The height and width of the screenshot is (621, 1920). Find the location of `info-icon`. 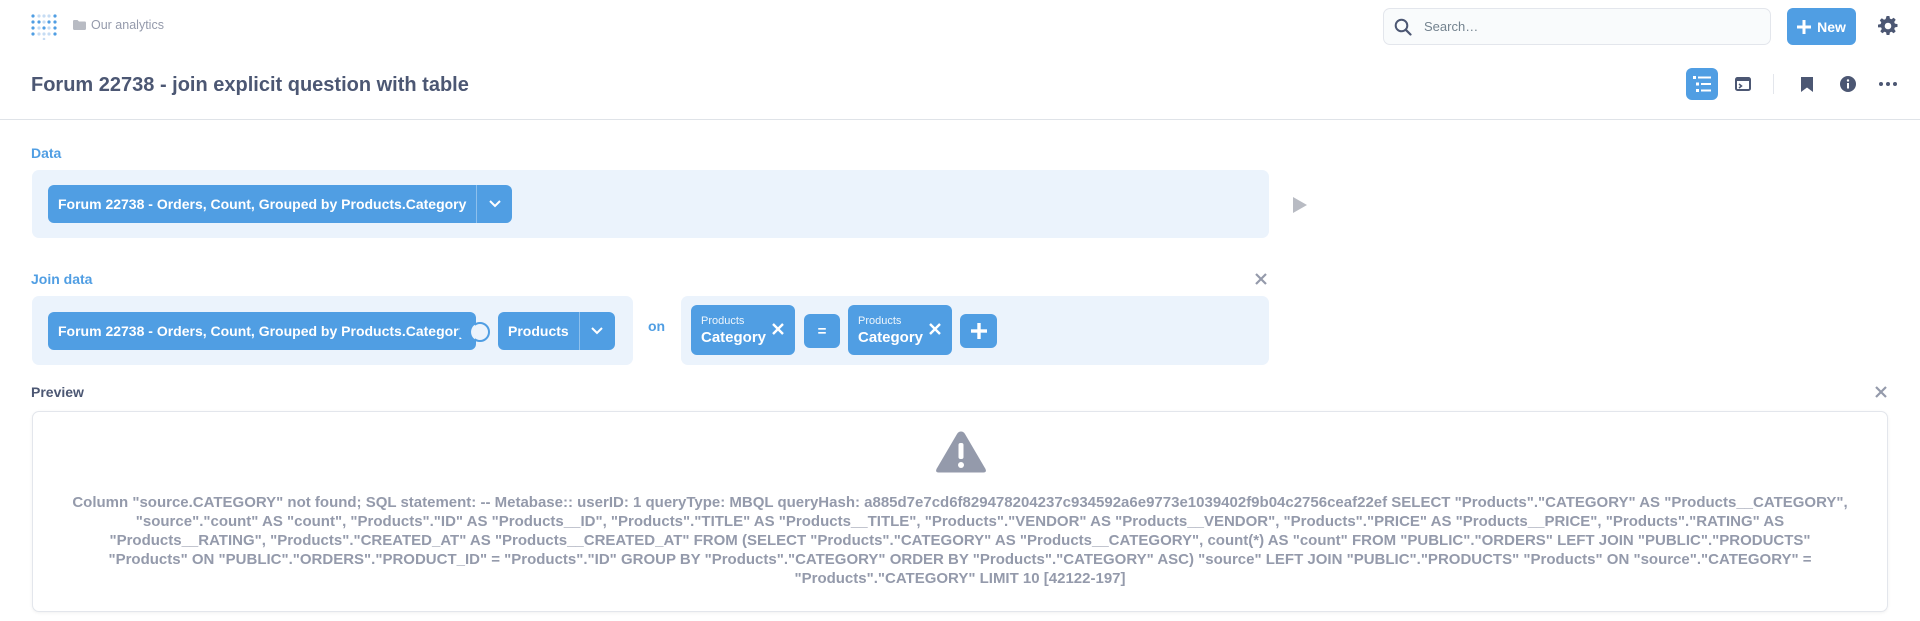

info-icon is located at coordinates (1848, 84).